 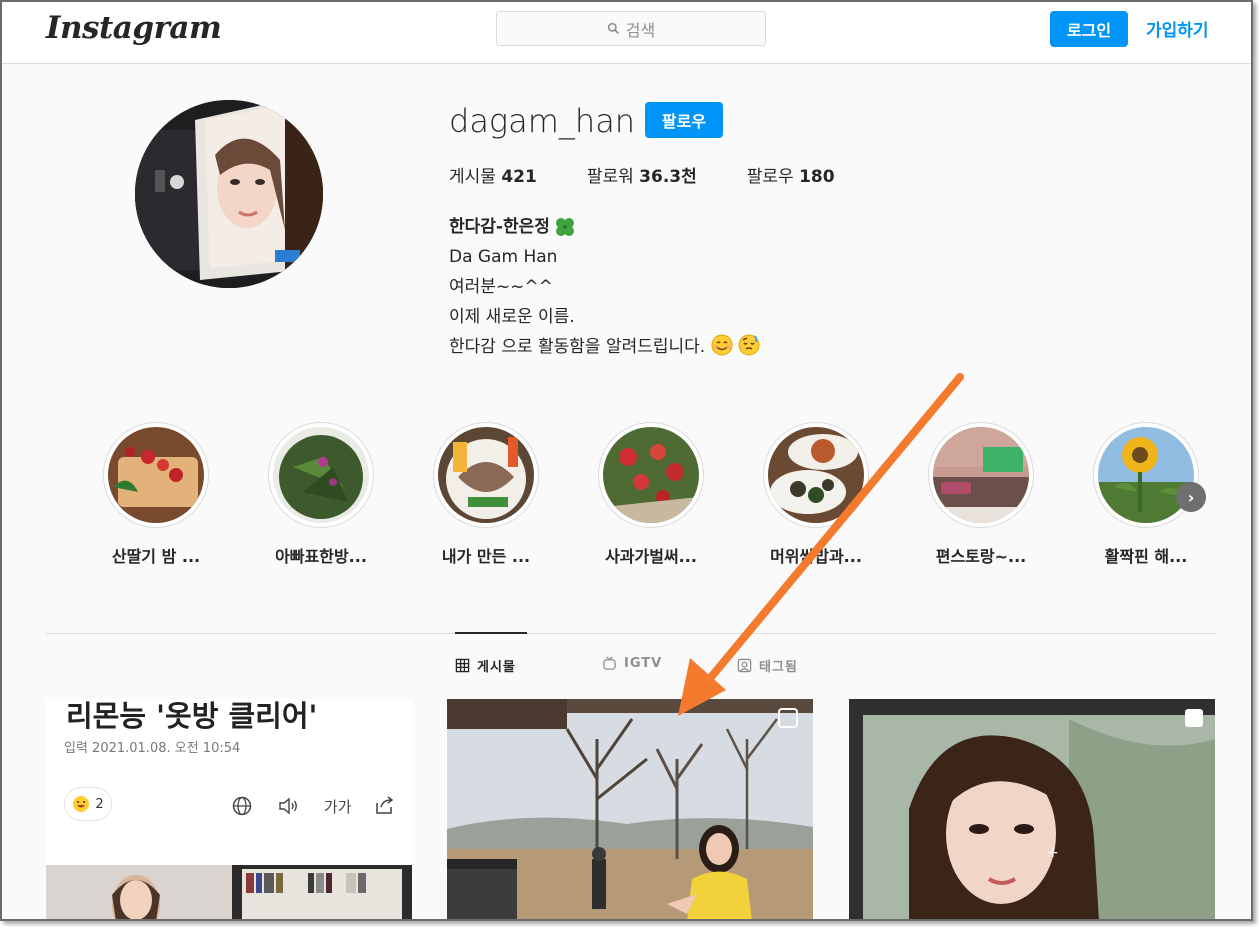 I want to click on speaker-icon, so click(x=288, y=806).